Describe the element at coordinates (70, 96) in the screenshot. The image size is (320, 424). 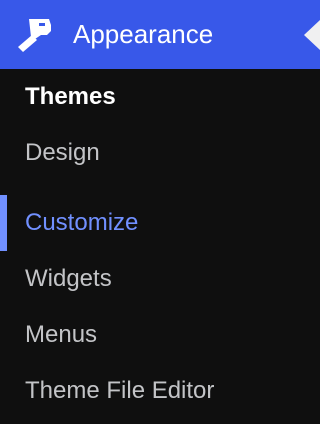
I see `submenu-item-label: Themes` at that location.